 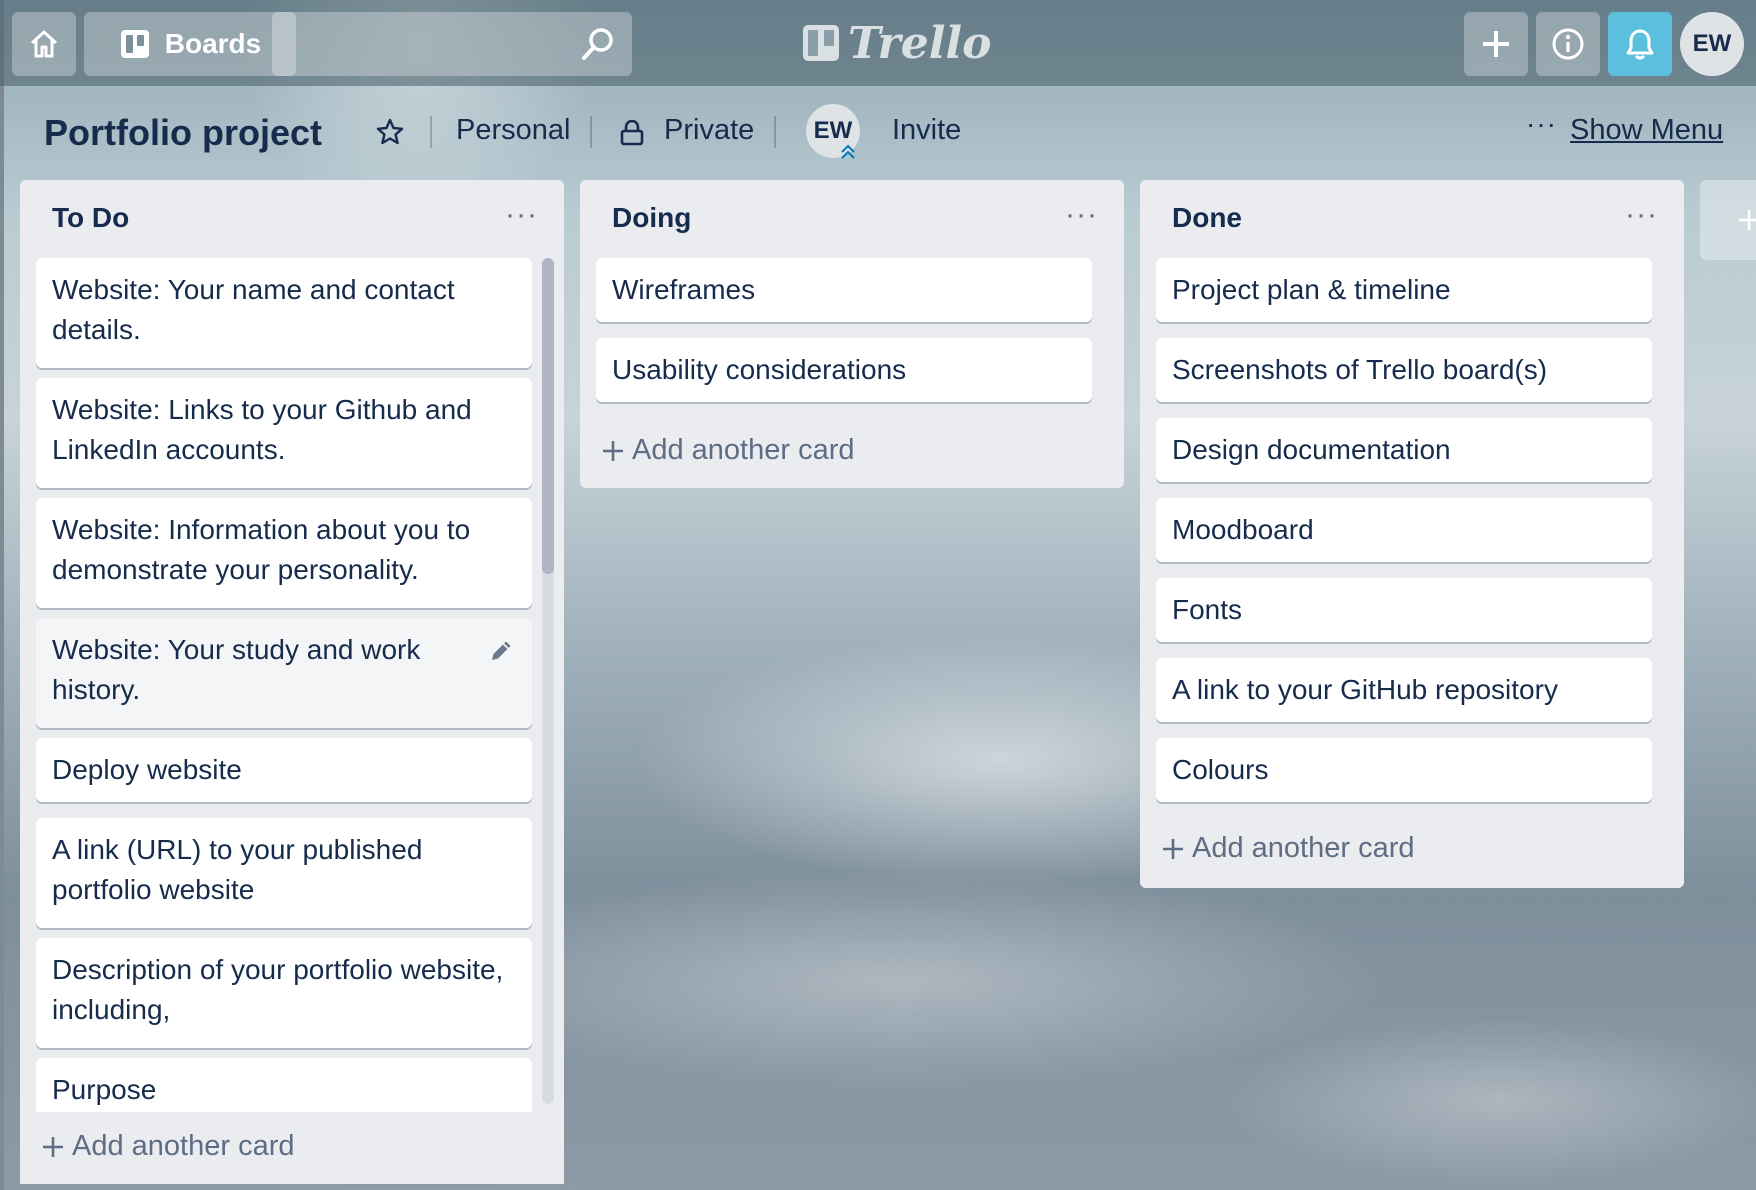 I want to click on list-title: To Do, so click(x=90, y=218).